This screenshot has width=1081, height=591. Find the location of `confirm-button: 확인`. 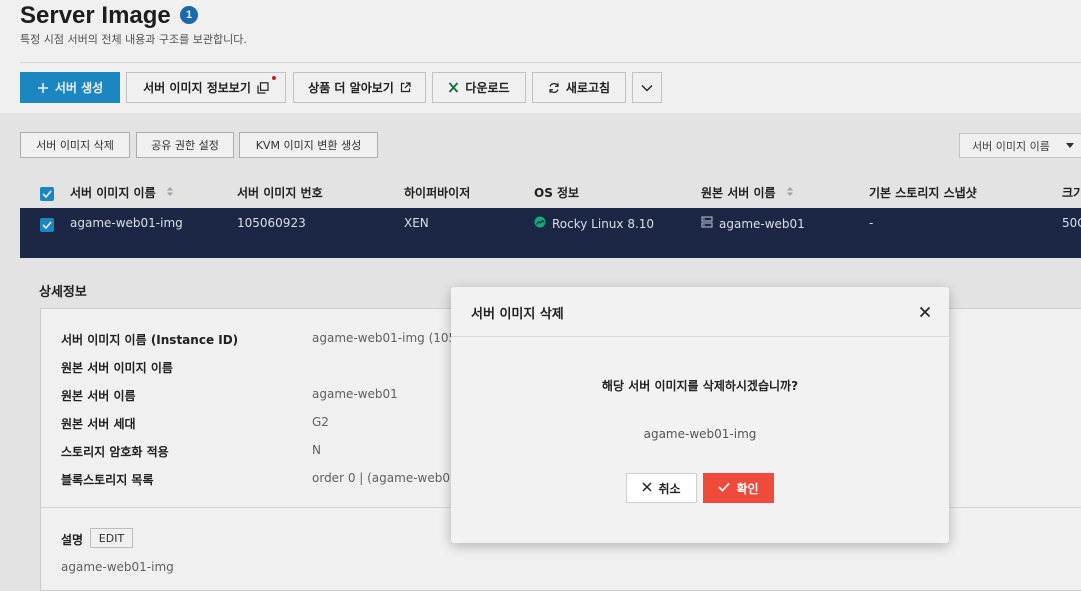

confirm-button: 확인 is located at coordinates (738, 488).